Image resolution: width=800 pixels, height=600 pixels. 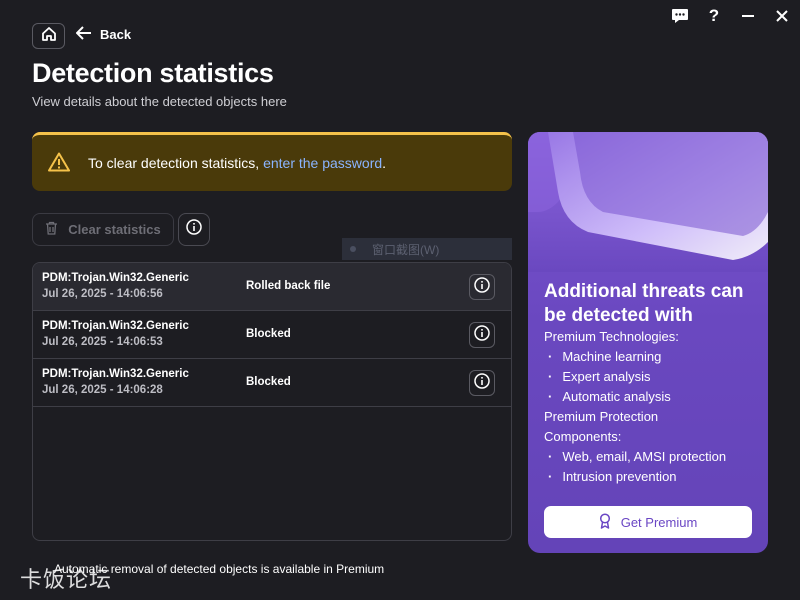 I want to click on get-premium-button: Get Premium, so click(x=648, y=522).